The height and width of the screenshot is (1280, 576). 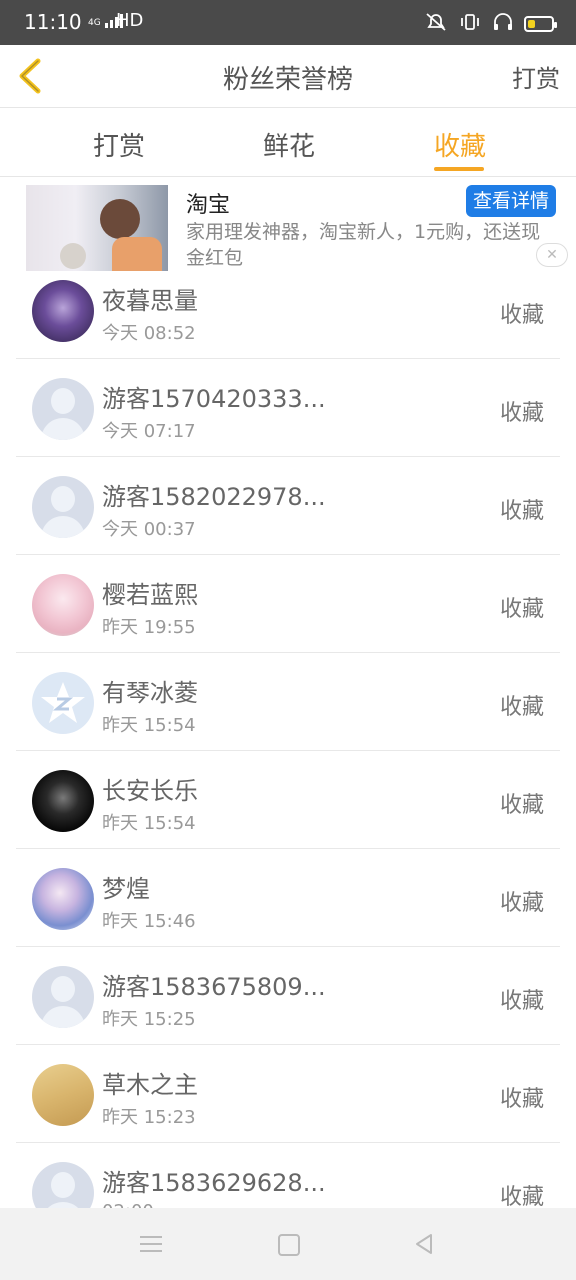 I want to click on qq-star-icon, so click(x=63, y=702).